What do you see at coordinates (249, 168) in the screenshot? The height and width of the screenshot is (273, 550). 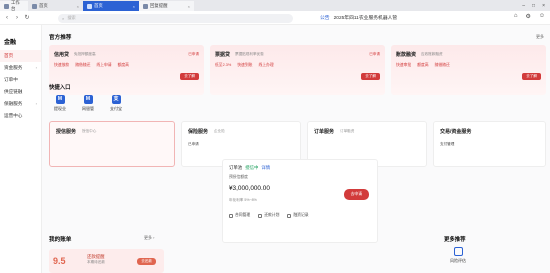 I see `credit-card-header: 订单池 授信中 详情` at bounding box center [249, 168].